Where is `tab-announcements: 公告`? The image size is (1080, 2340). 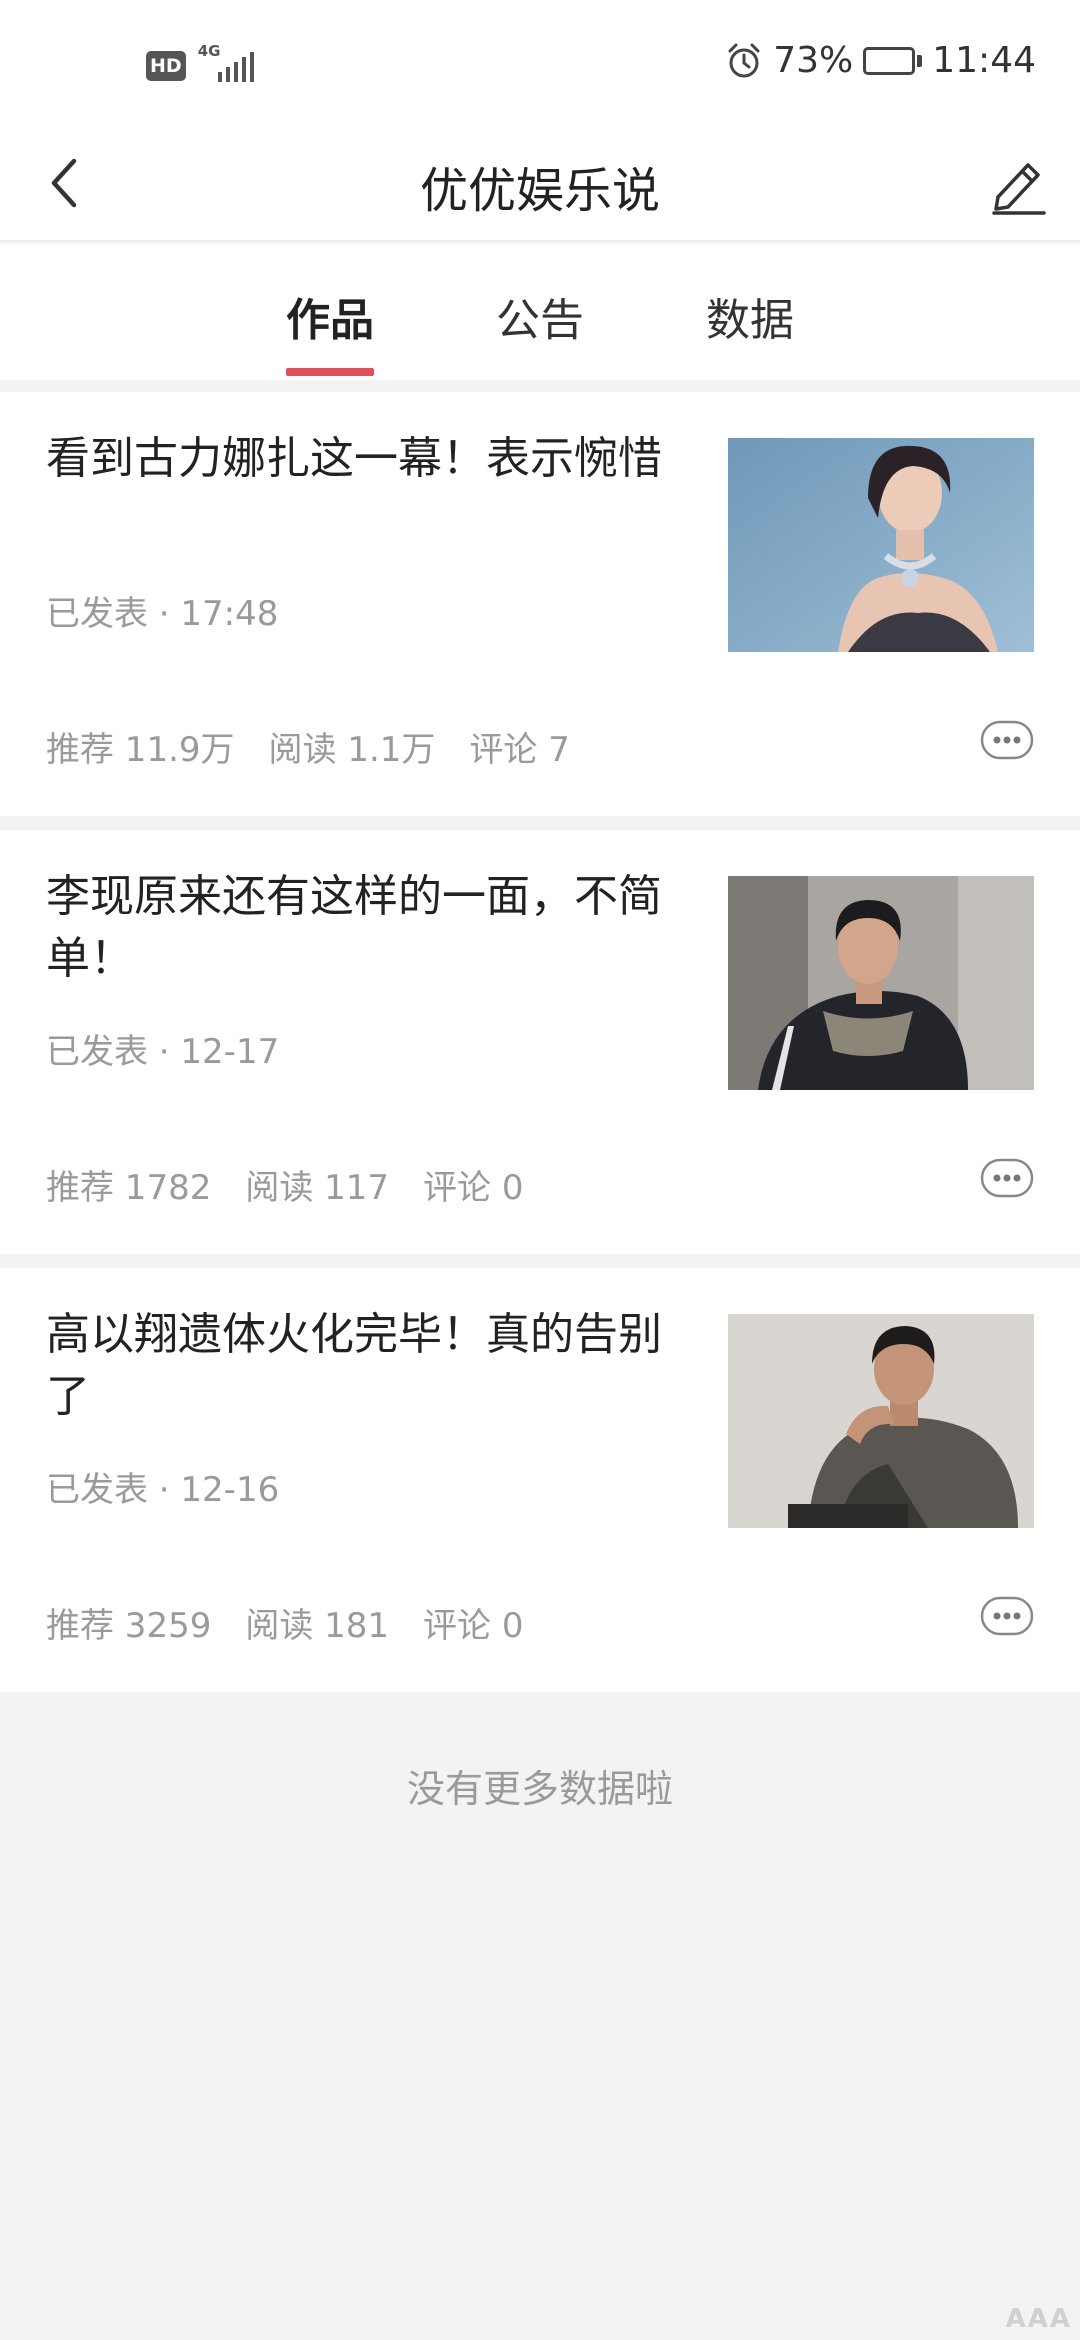
tab-announcements: 公告 is located at coordinates (540, 316).